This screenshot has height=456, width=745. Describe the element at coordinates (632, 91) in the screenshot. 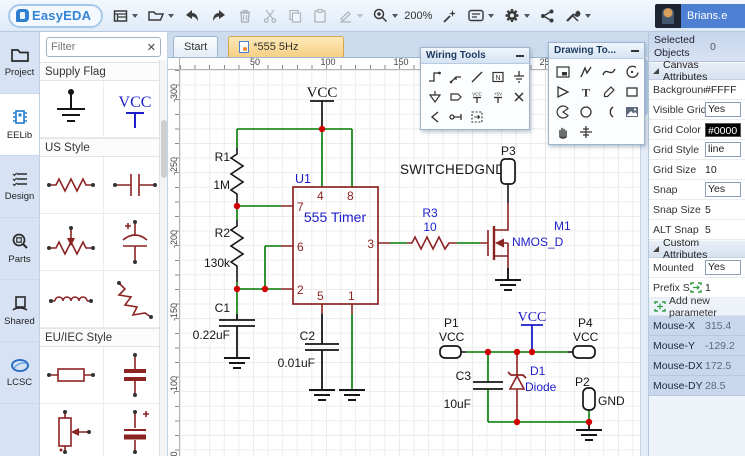

I see `rectangle-tool` at that location.